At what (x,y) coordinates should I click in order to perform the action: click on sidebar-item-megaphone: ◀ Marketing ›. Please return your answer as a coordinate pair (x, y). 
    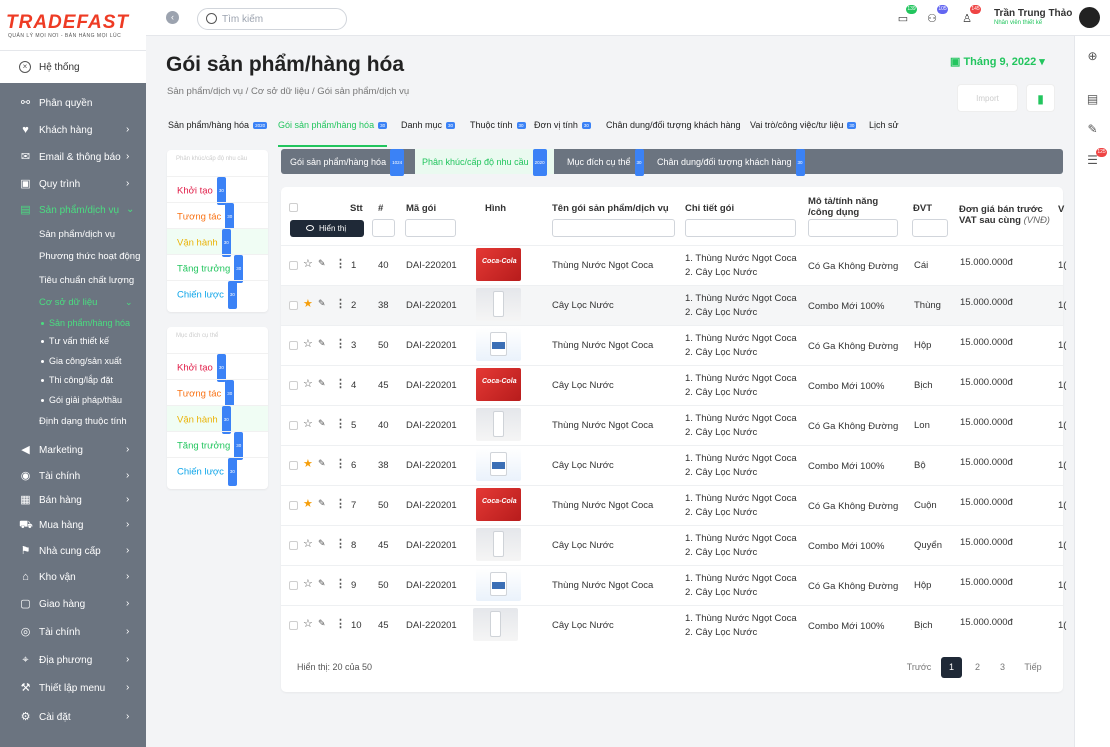
    Looking at the image, I should click on (73, 451).